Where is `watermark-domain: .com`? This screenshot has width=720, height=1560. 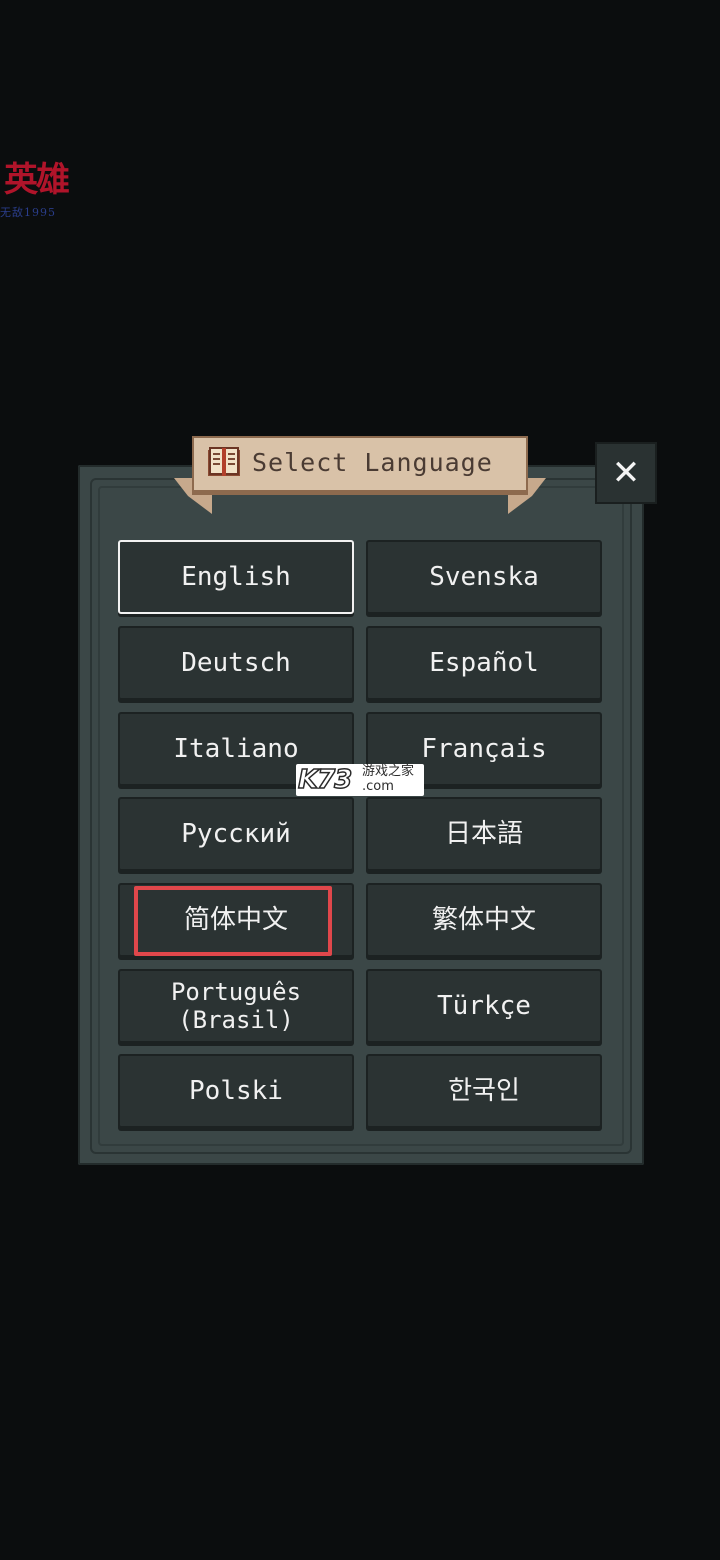
watermark-domain: .com is located at coordinates (378, 786).